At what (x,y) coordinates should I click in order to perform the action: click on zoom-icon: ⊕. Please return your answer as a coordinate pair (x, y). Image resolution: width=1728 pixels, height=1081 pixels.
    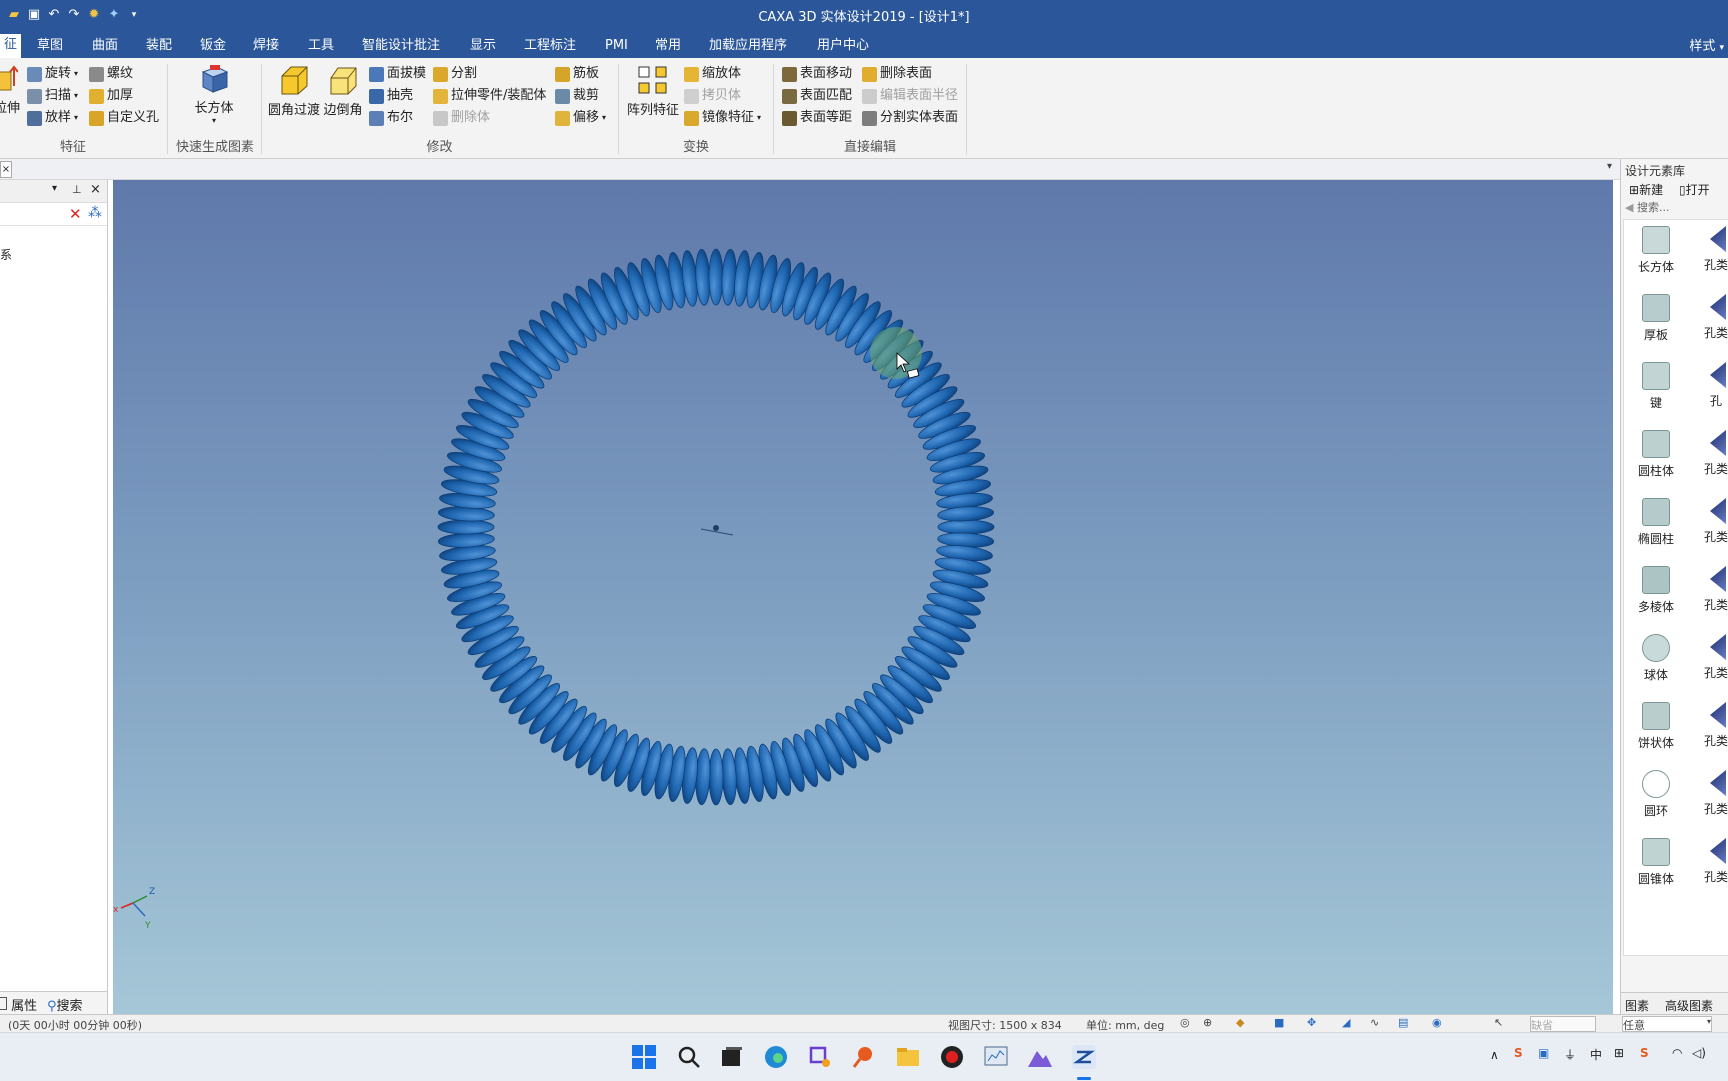
    Looking at the image, I should click on (1207, 1022).